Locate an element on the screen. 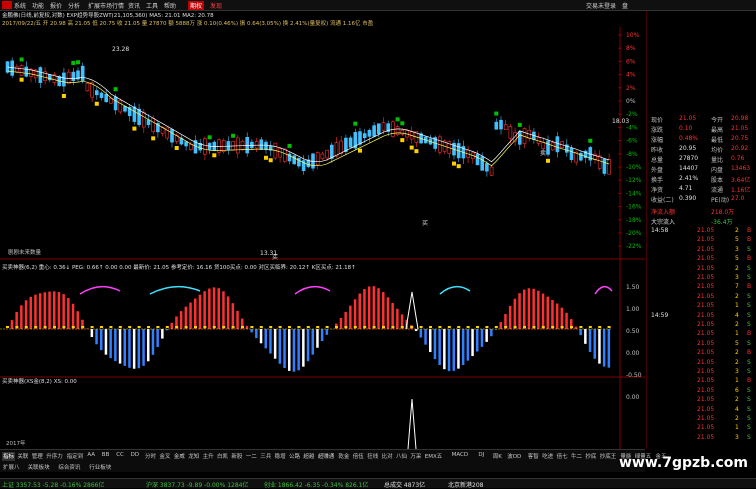 Image resolution: width=756 pixels, height=489 pixels. indicator-tab: 主升 is located at coordinates (208, 456).